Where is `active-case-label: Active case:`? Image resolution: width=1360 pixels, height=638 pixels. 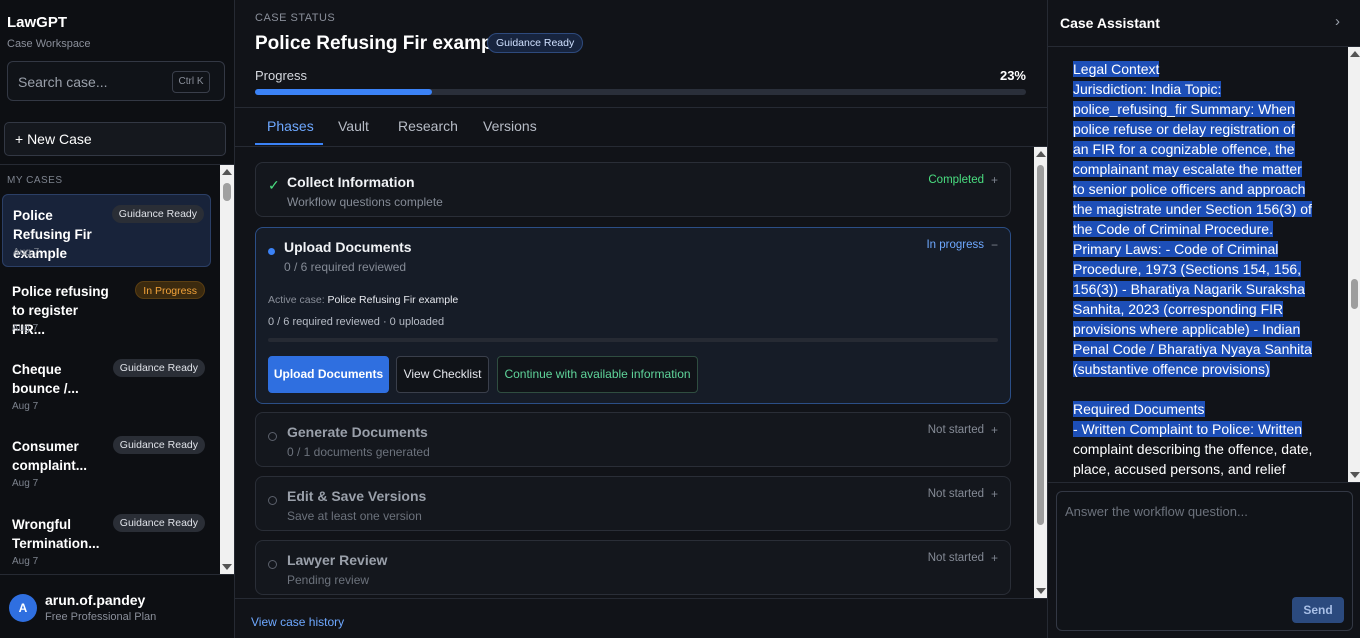
active-case-label: Active case: is located at coordinates (296, 300).